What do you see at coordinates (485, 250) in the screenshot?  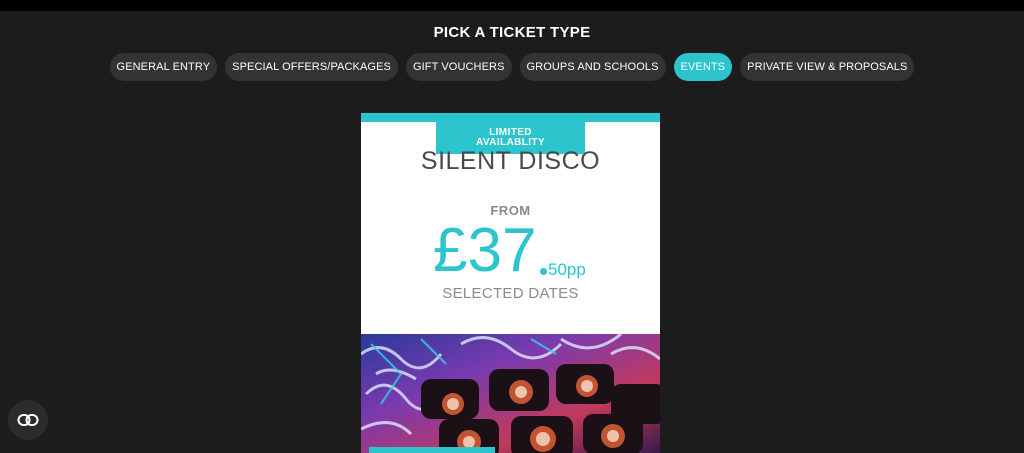 I see `price-main: £37` at bounding box center [485, 250].